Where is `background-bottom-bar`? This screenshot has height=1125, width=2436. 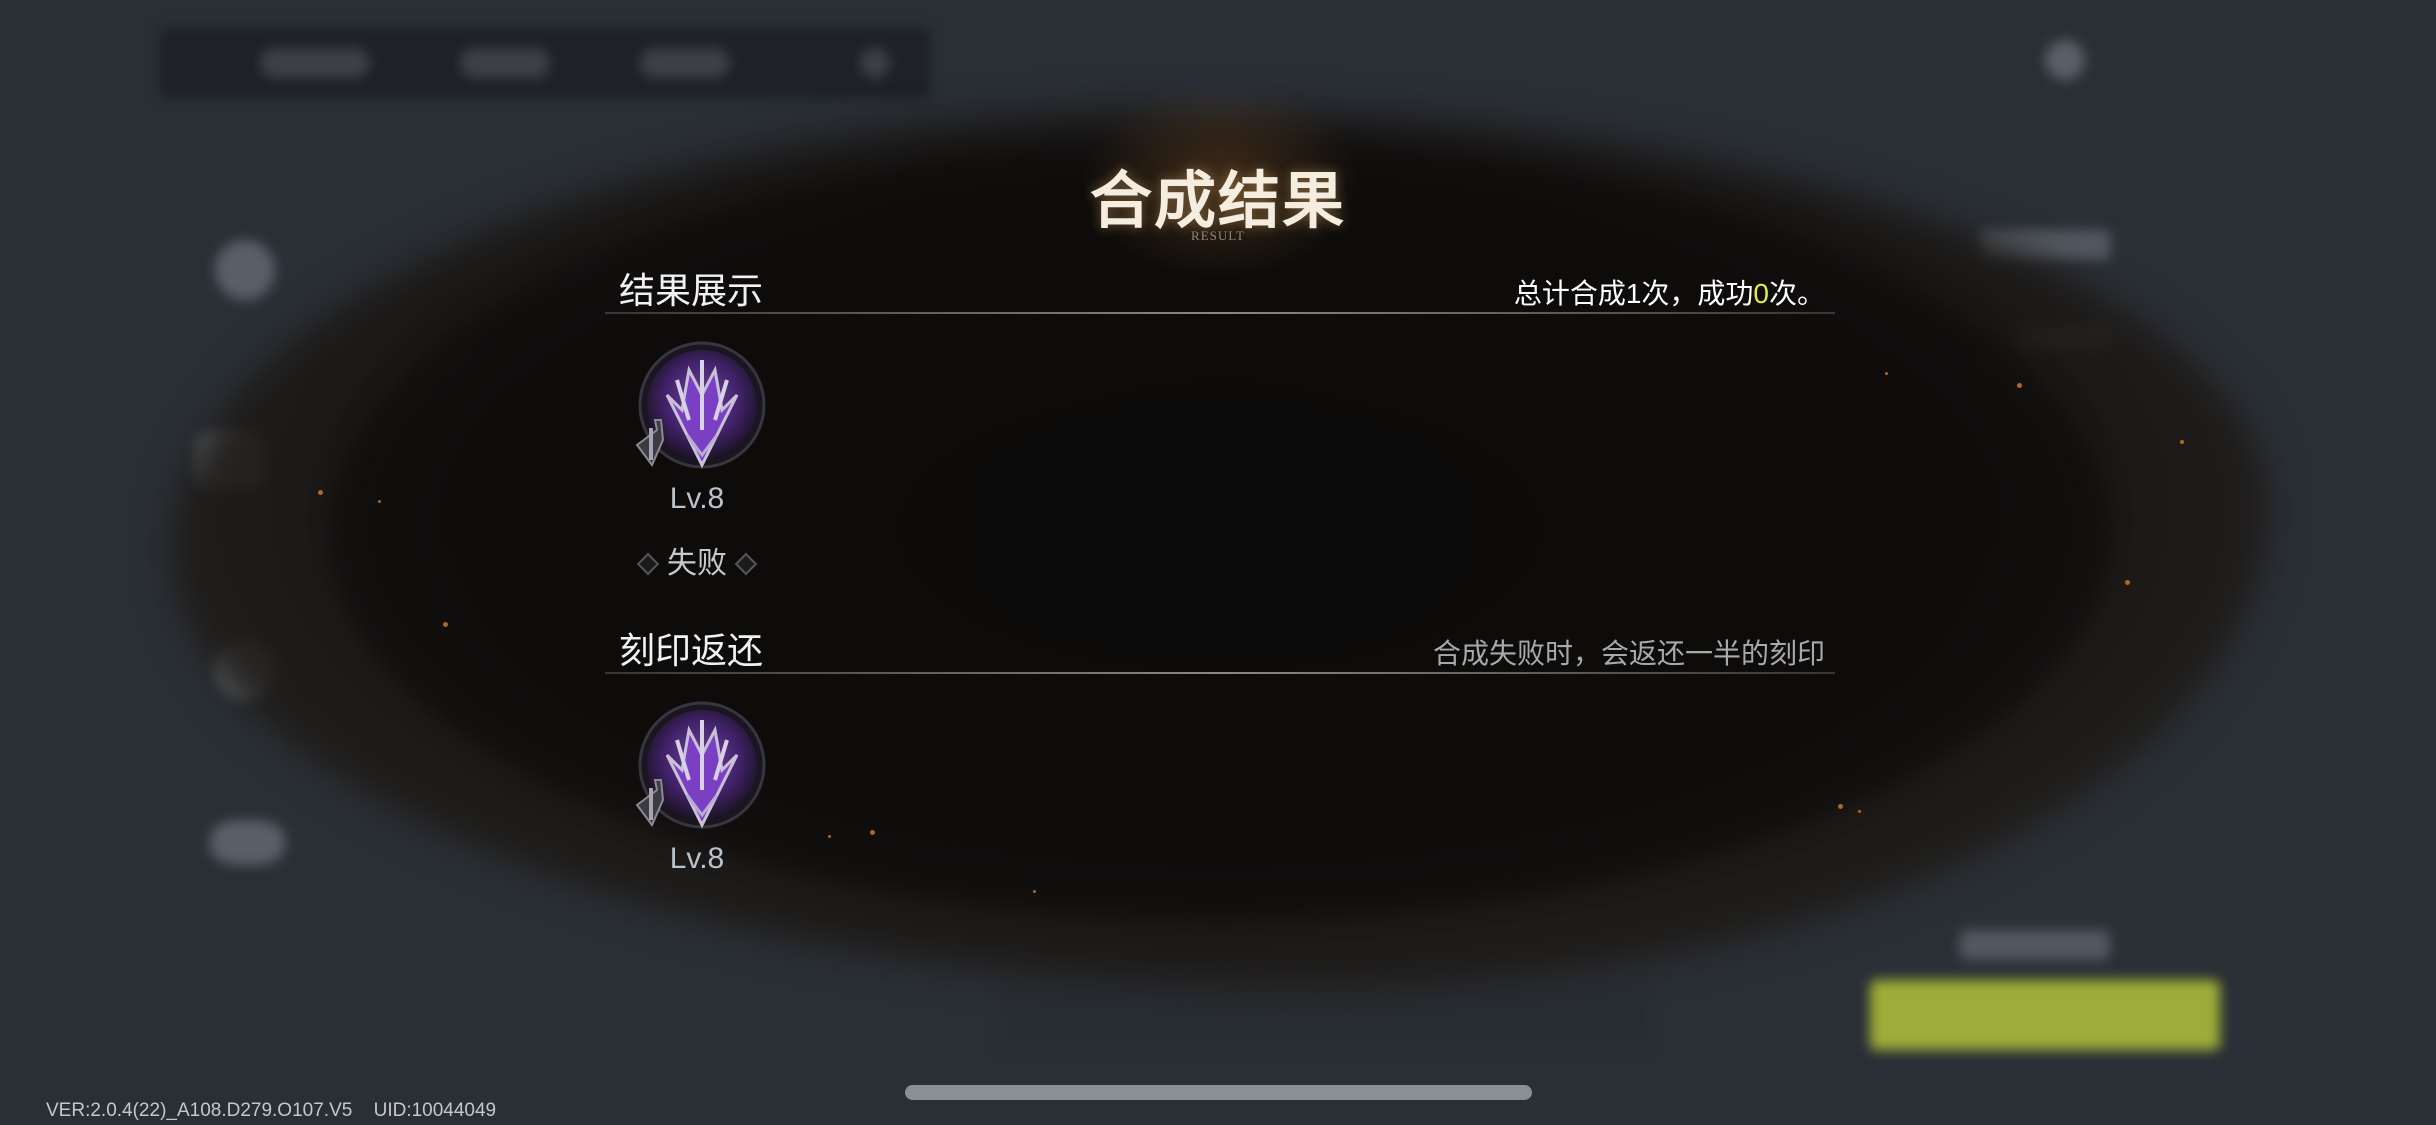
background-bottom-bar is located at coordinates (1325, 1015).